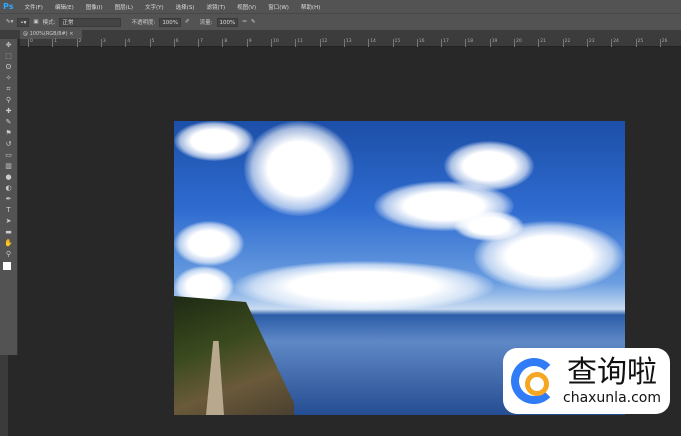 The image size is (681, 436). What do you see at coordinates (340, 34) in the screenshot?
I see `tab-bar: @ 100%(RGB/8#) ×` at bounding box center [340, 34].